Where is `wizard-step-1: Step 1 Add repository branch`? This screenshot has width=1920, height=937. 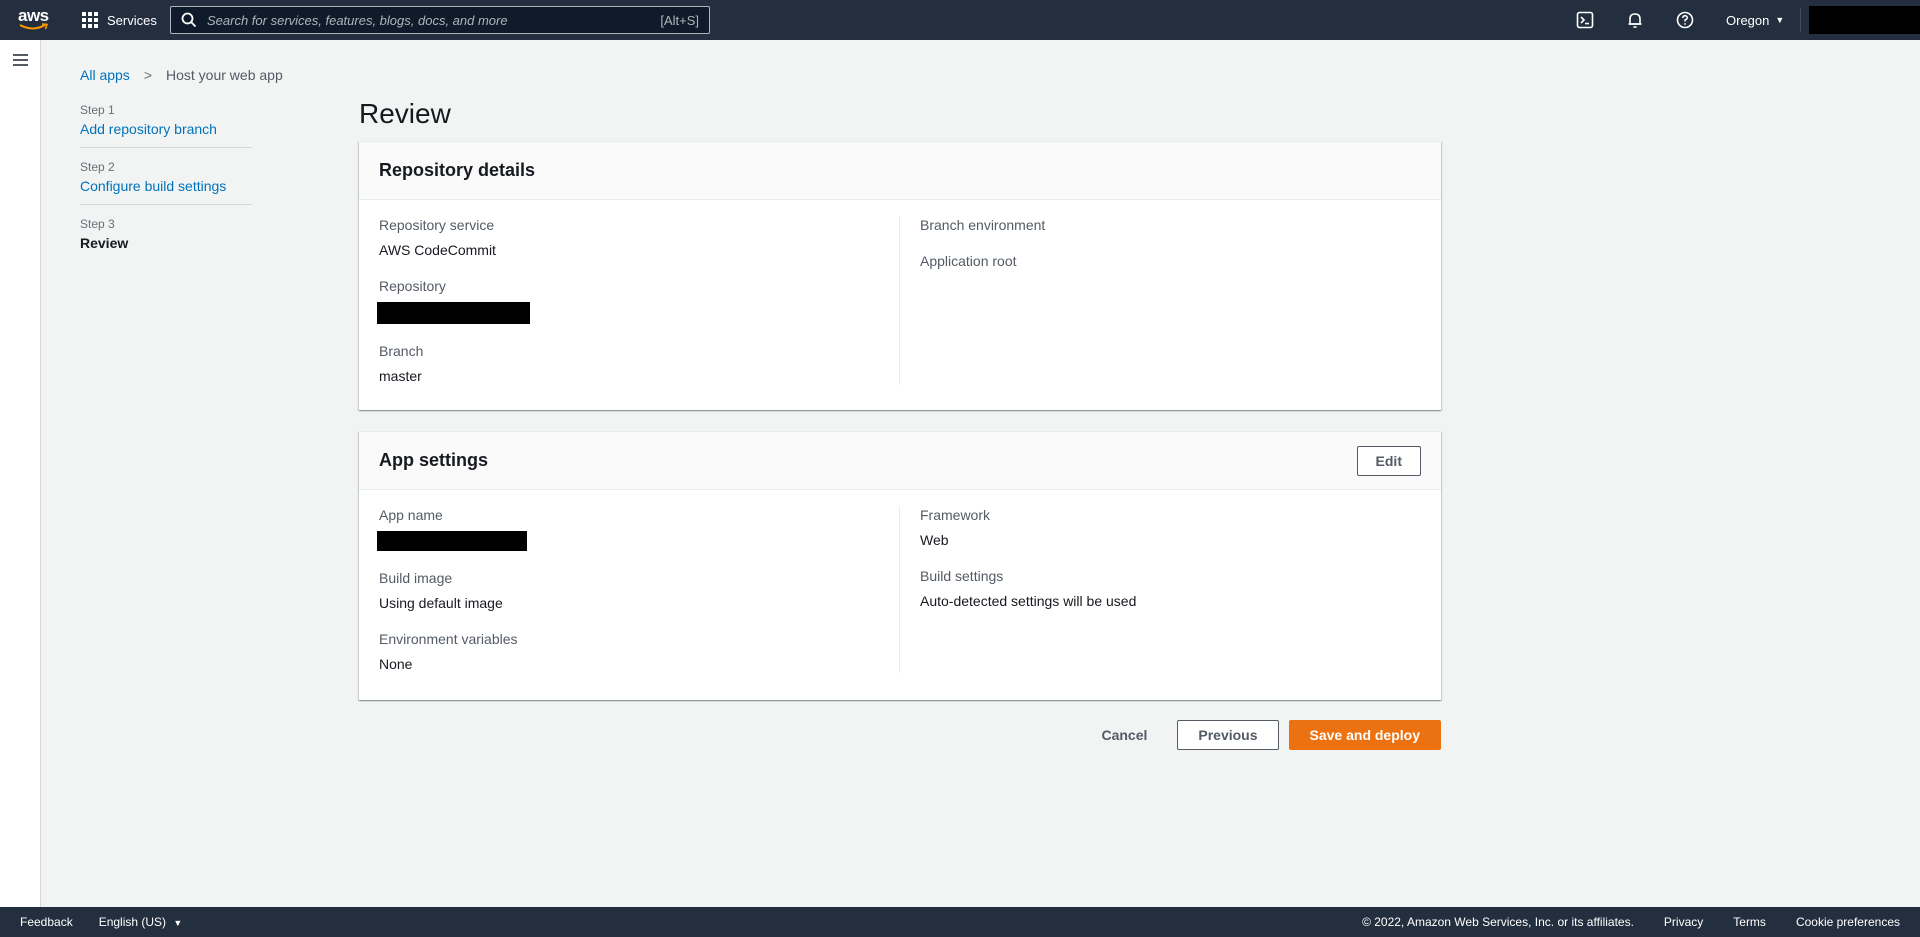 wizard-step-1: Step 1 Add repository branch is located at coordinates (166, 125).